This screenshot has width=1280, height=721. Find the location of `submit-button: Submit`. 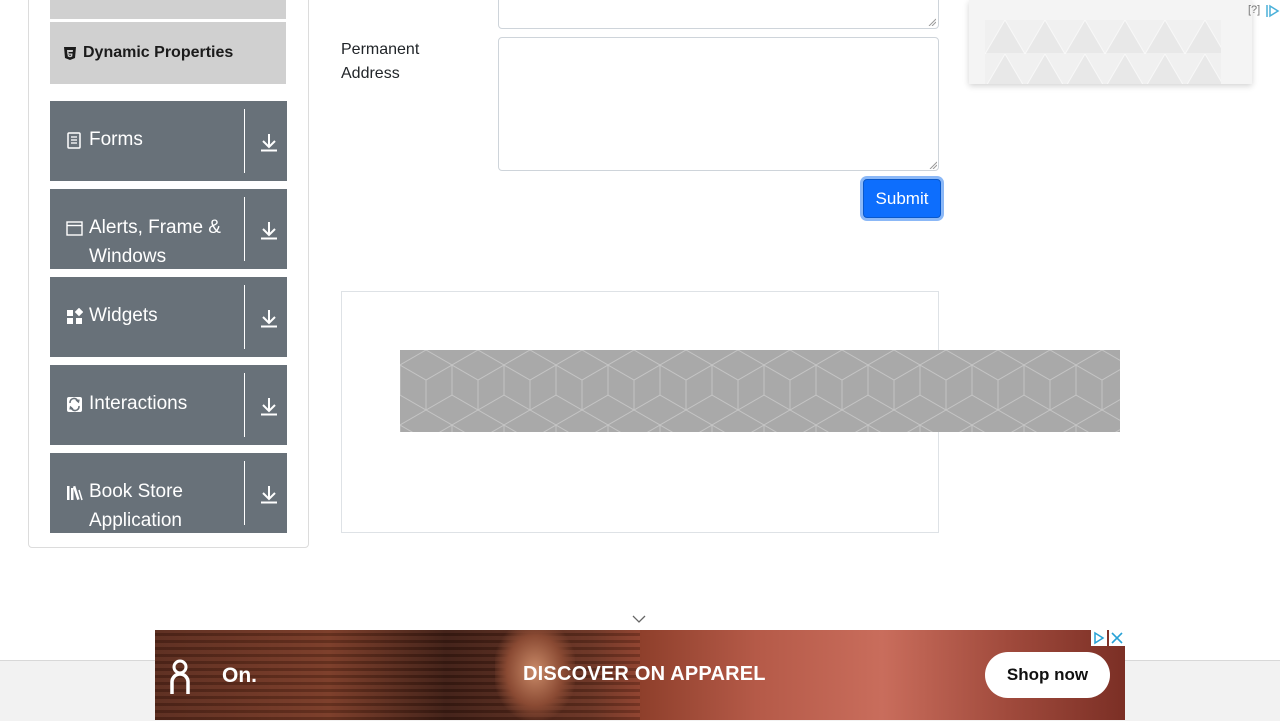

submit-button: Submit is located at coordinates (902, 198).